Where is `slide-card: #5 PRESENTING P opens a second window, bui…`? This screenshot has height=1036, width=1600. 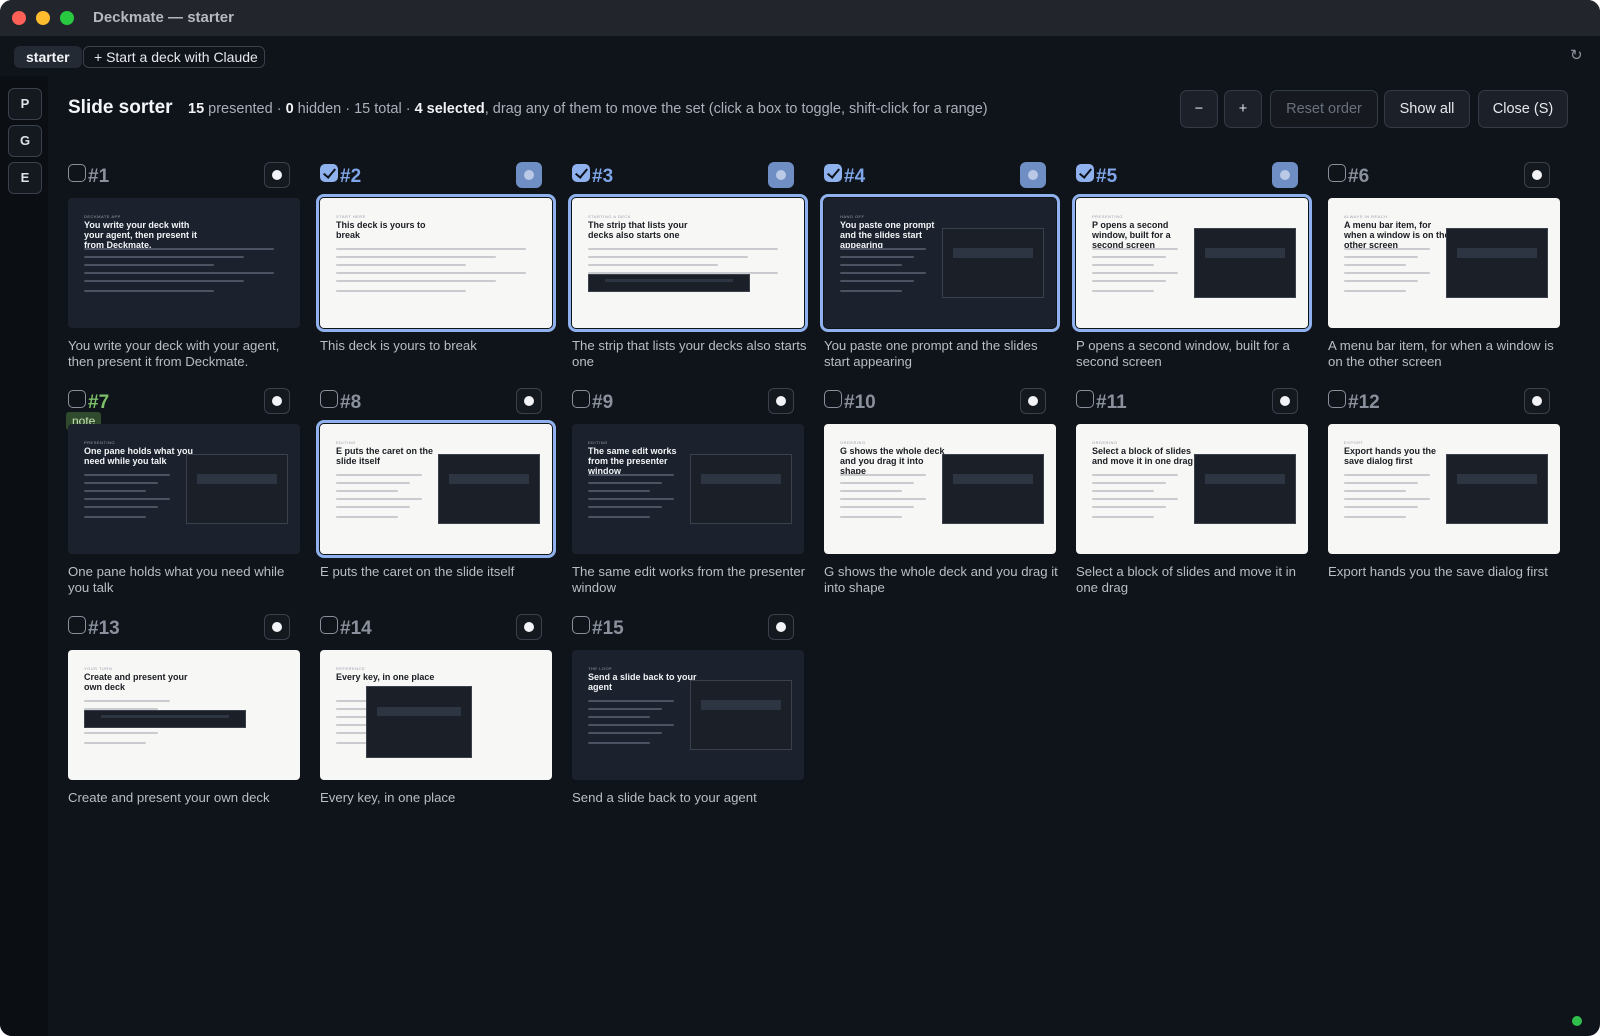 slide-card: #5 PRESENTING P opens a second window, bui… is located at coordinates (1190, 263).